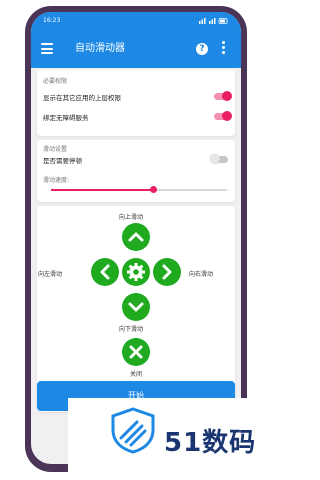  I want to click on pause-label: 是否需要停顿, so click(62, 161).